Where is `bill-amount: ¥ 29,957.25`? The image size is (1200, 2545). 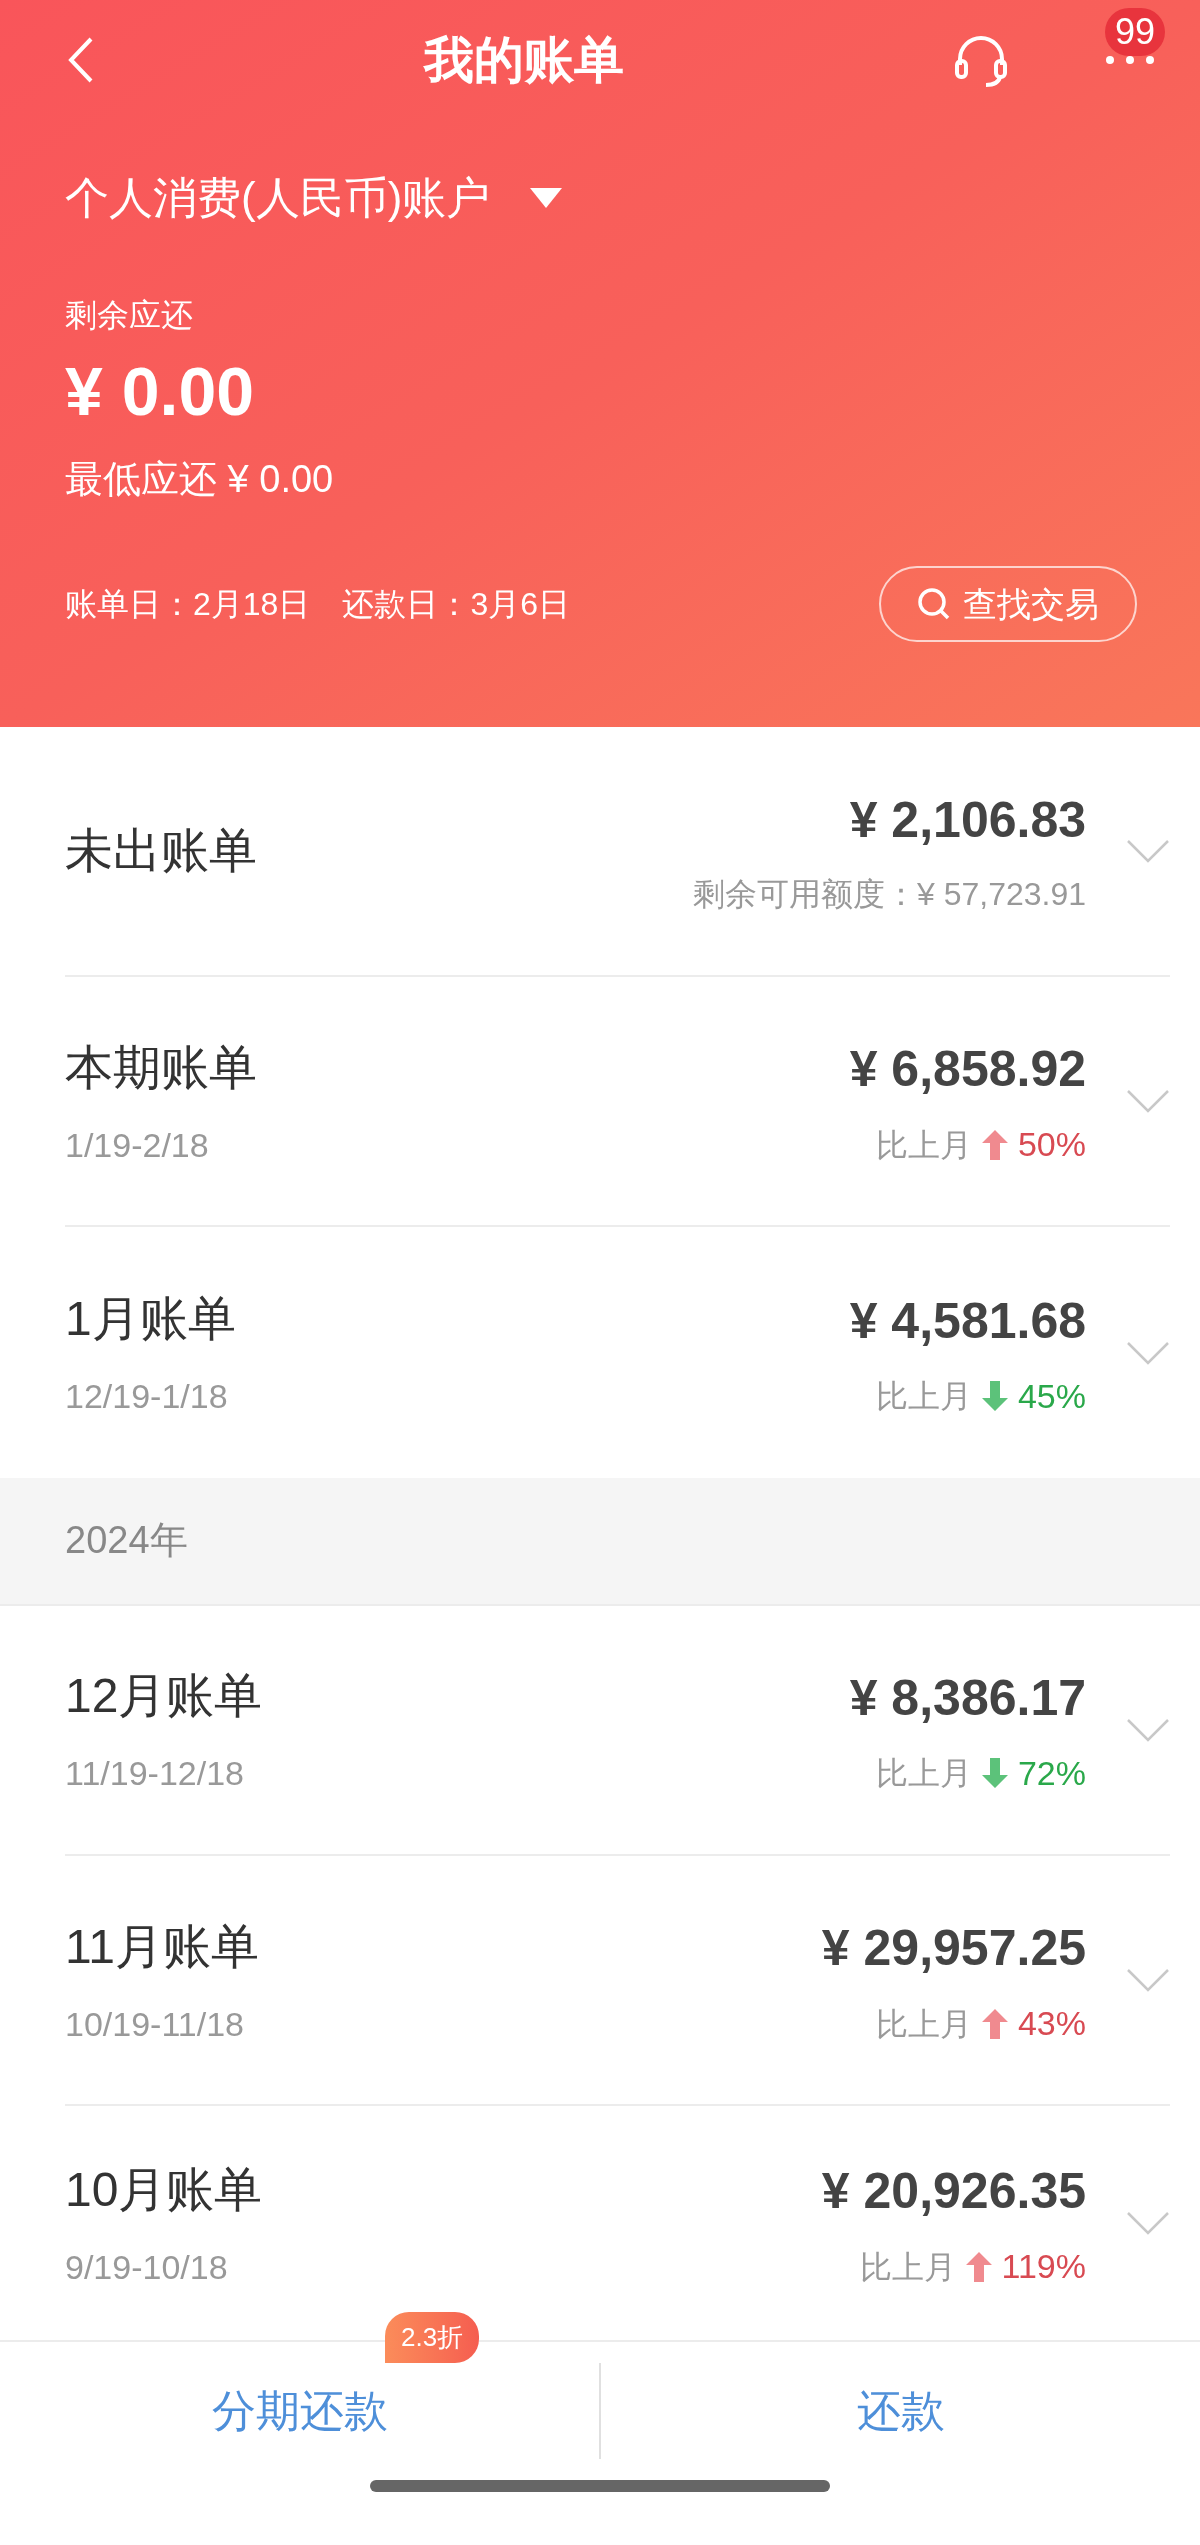
bill-amount: ¥ 29,957.25 is located at coordinates (953, 1949).